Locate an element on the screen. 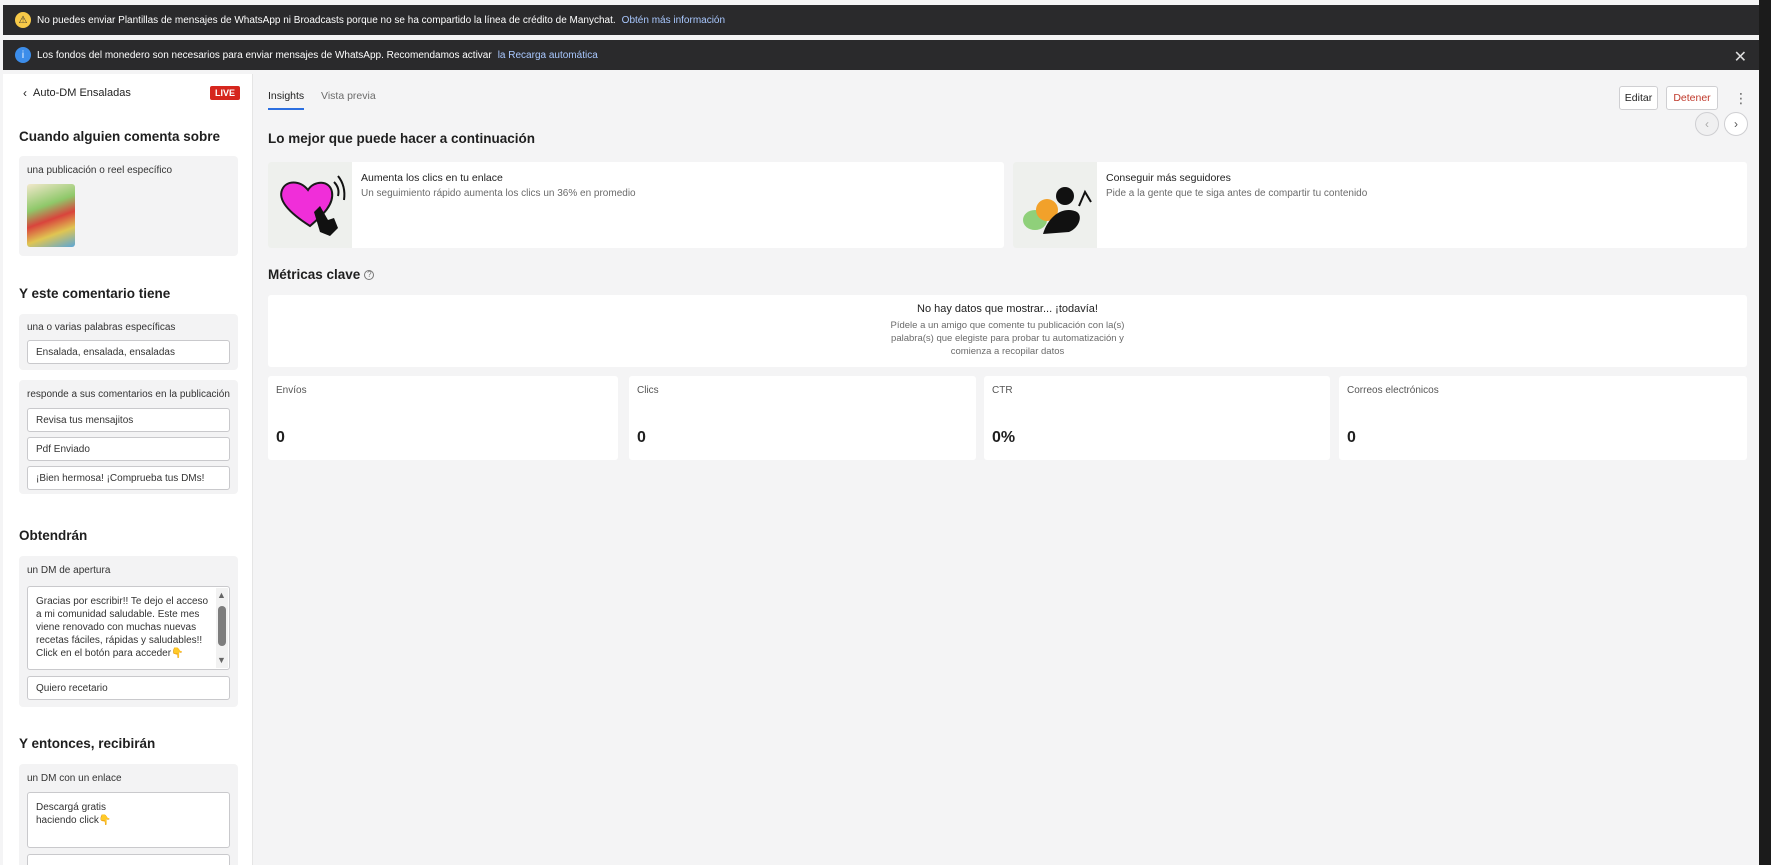  suggestion-title: Aumenta los clics en tu enlace is located at coordinates (432, 178).